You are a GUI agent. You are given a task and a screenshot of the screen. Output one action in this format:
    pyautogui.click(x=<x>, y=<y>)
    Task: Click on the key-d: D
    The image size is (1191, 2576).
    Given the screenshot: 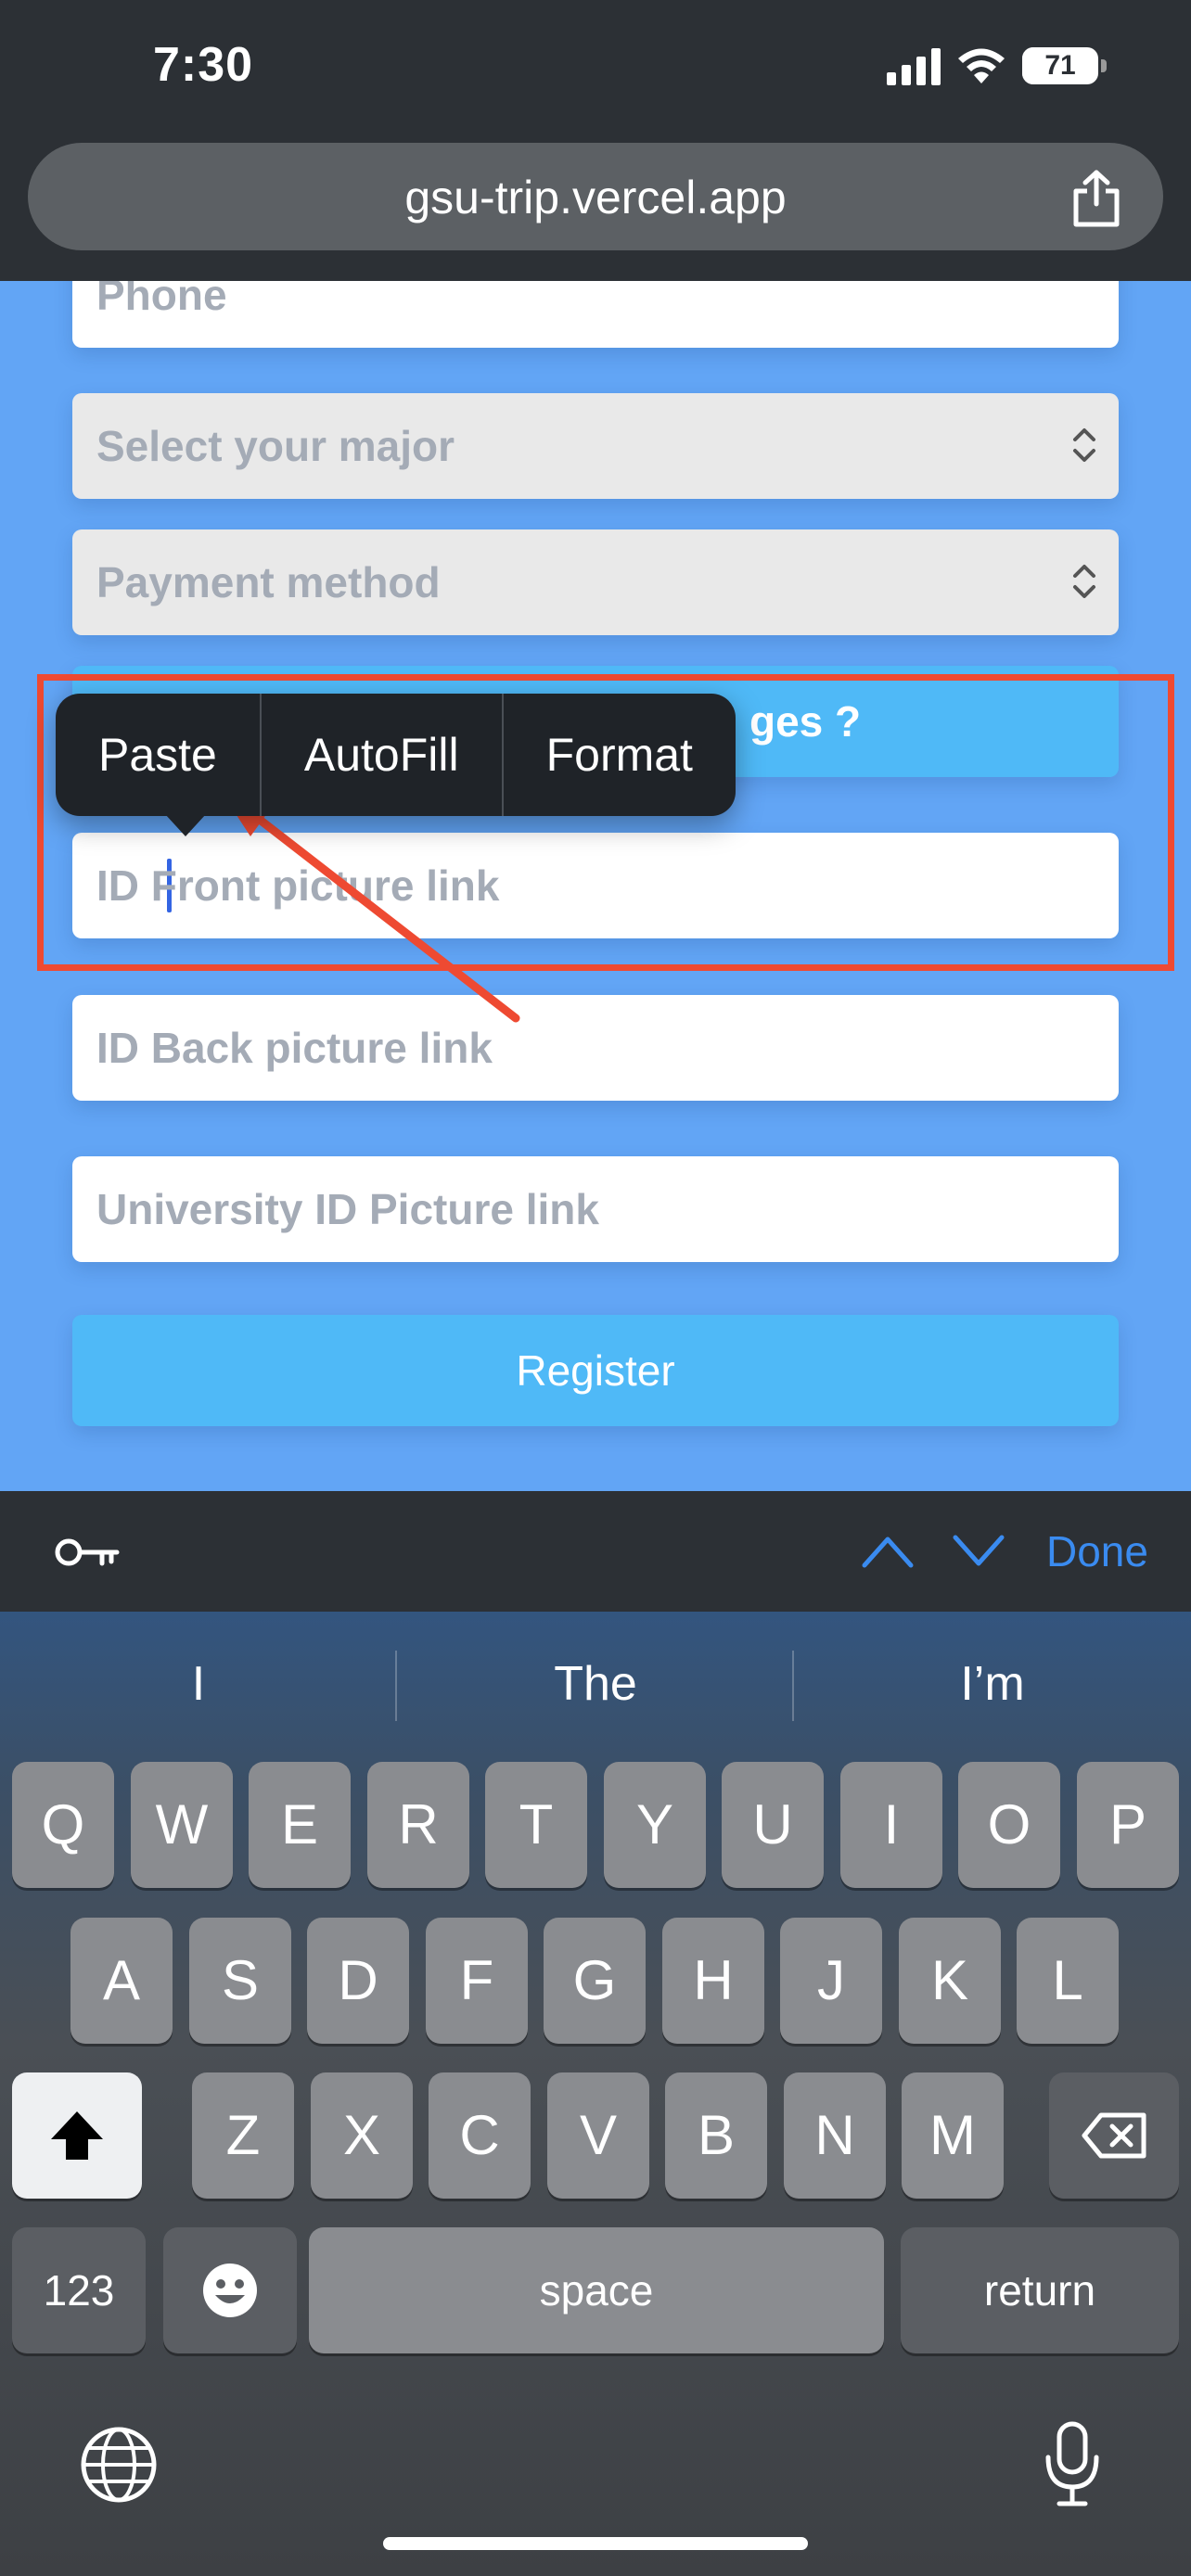 What is the action you would take?
    pyautogui.click(x=358, y=1981)
    